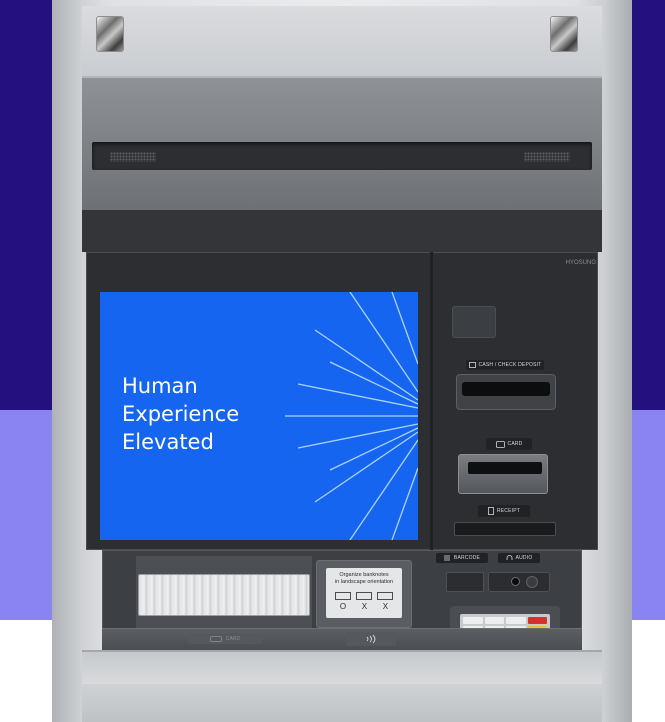 The height and width of the screenshot is (722, 665). What do you see at coordinates (506, 389) in the screenshot?
I see `cash-slot-opening` at bounding box center [506, 389].